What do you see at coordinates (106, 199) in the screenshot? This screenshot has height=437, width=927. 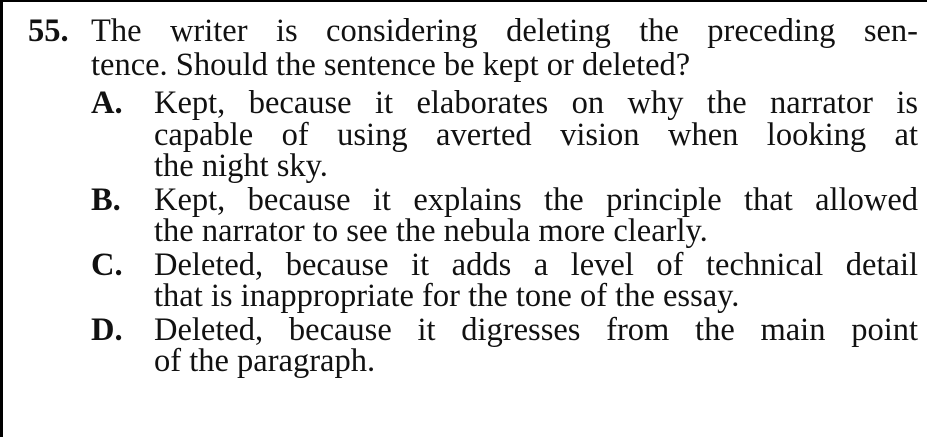 I see `option-letter: B.` at bounding box center [106, 199].